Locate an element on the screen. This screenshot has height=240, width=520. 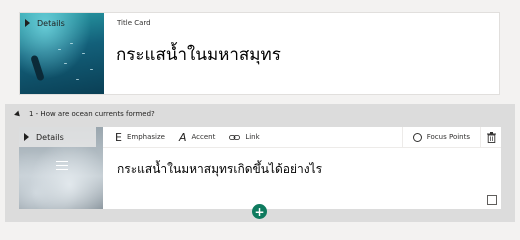
accent-label: Accent is located at coordinates (203, 137).